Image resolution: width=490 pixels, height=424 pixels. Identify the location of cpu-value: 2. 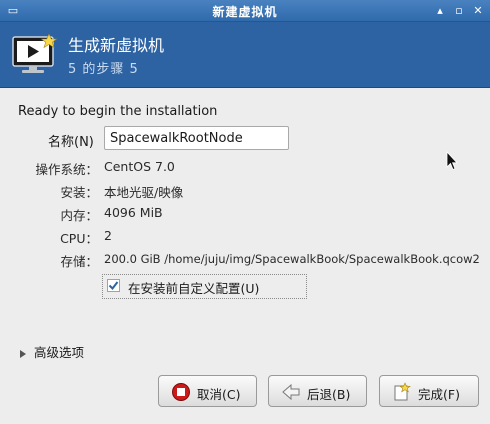
(108, 235).